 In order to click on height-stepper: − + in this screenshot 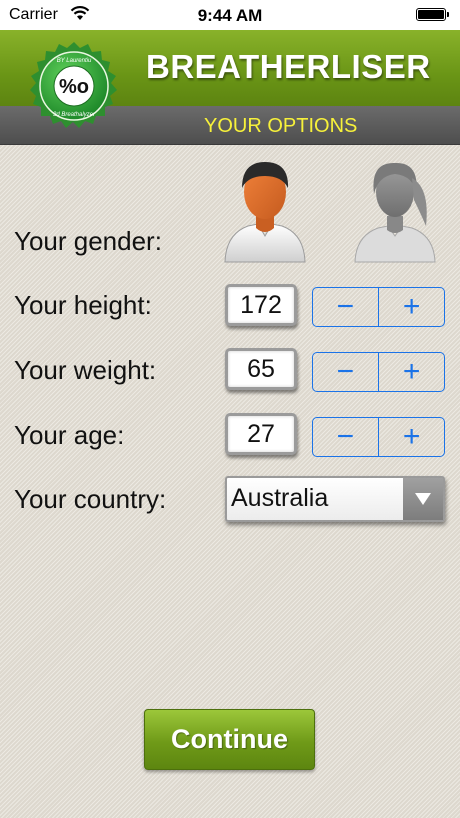, I will do `click(378, 307)`.